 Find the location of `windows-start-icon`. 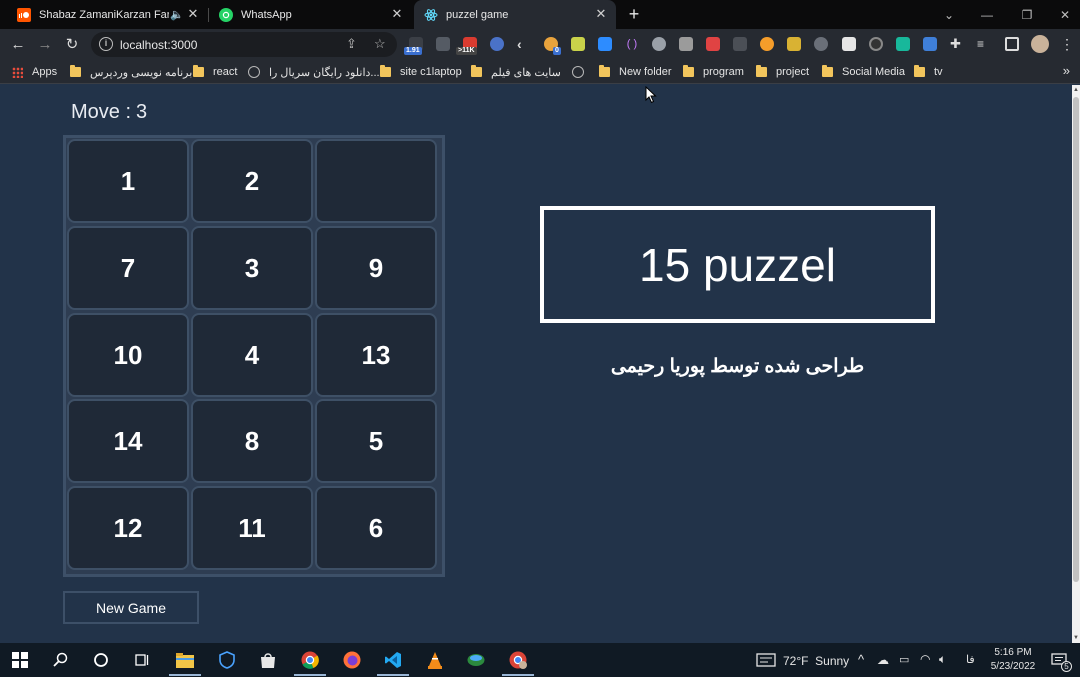

windows-start-icon is located at coordinates (20, 660).